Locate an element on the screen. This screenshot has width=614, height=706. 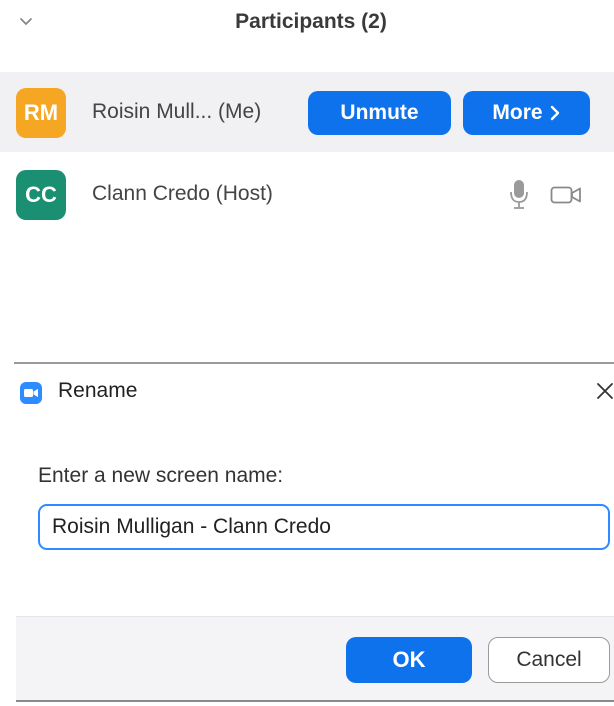
participant-row-host: CC Clann Credo (Host) is located at coordinates (307, 194).